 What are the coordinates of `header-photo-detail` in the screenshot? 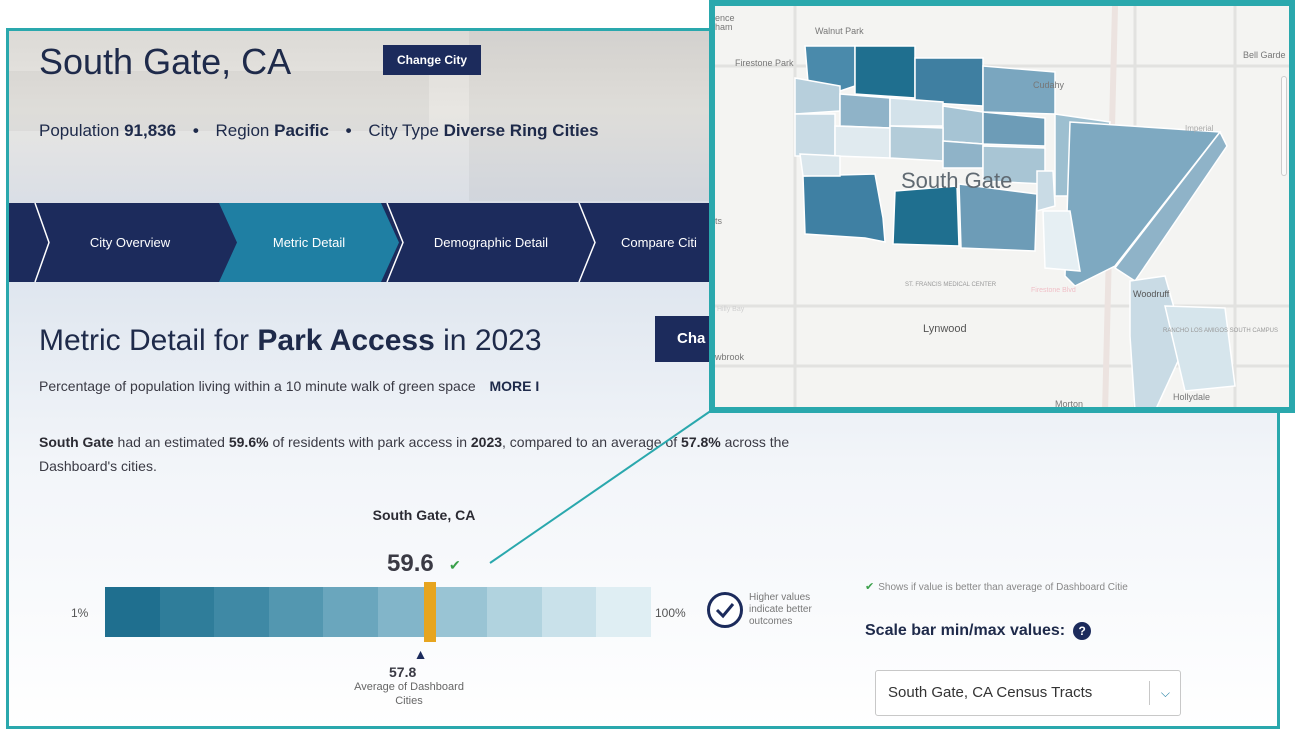 It's located at (594, 116).